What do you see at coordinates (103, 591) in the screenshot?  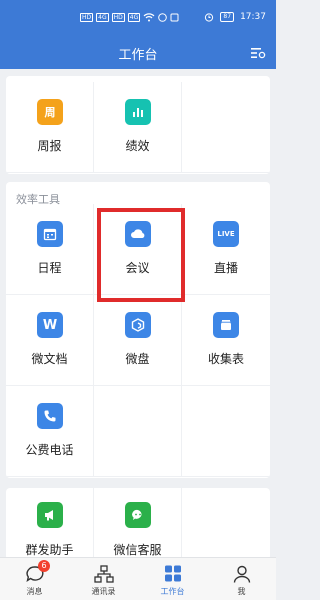 I see `tab-label: 通讯录` at bounding box center [103, 591].